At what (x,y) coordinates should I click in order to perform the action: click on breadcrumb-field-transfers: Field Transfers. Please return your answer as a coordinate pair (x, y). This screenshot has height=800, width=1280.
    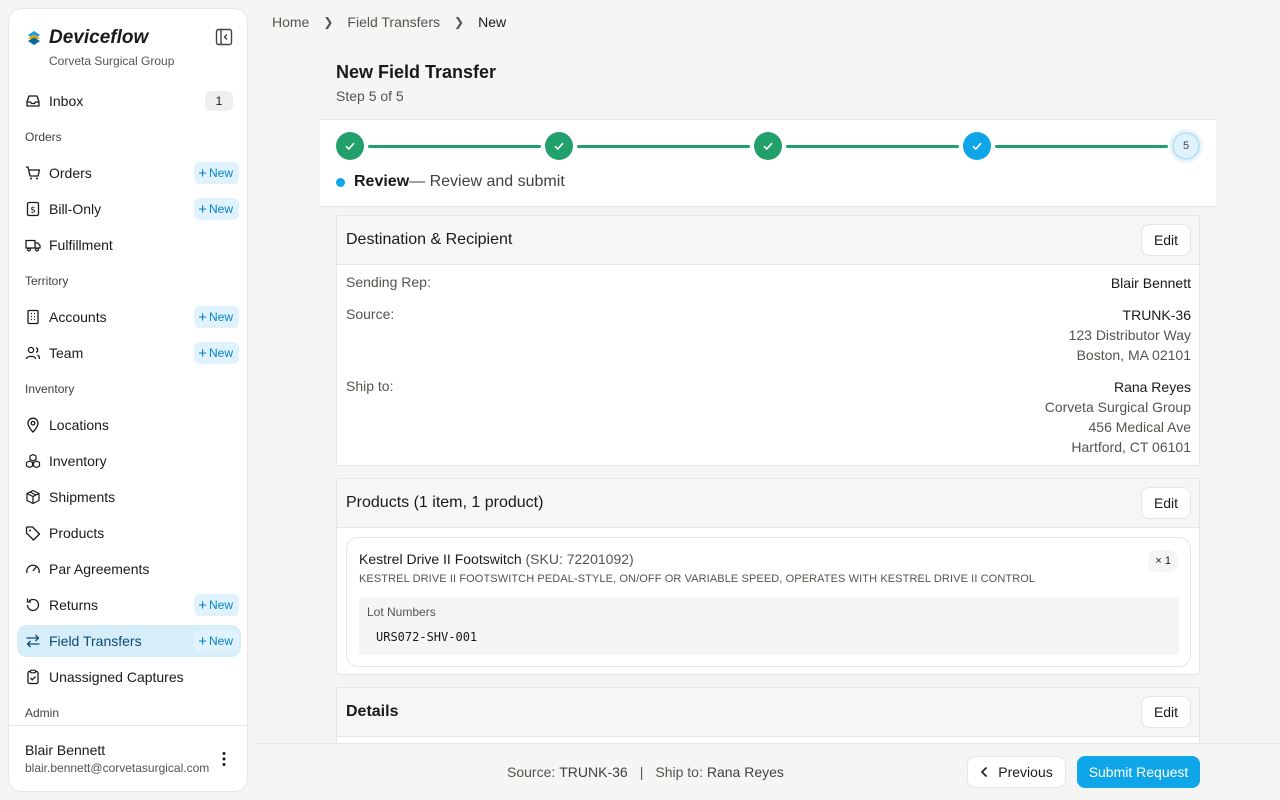
    Looking at the image, I should click on (393, 22).